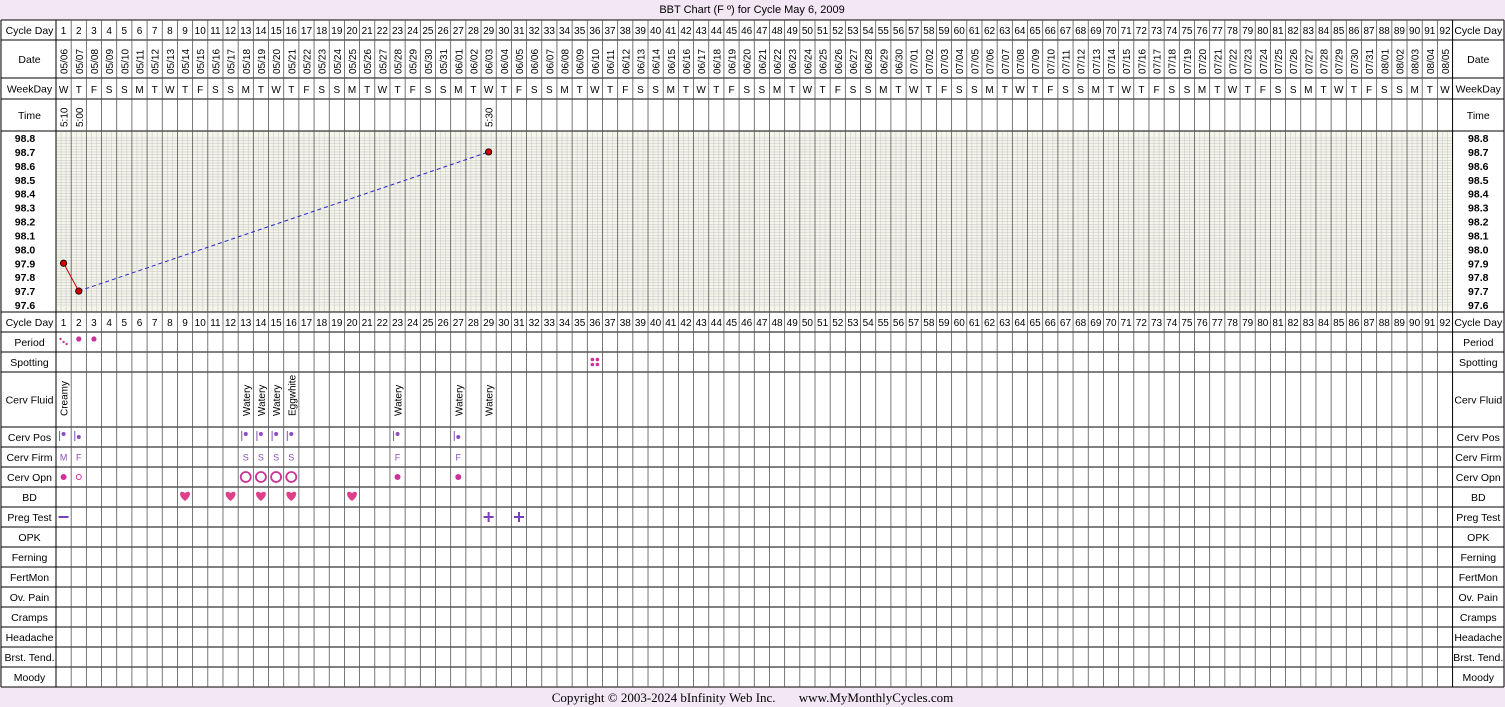 The image size is (1505, 707). I want to click on site-link: www.MyMonthlyCycles.com, so click(876, 697).